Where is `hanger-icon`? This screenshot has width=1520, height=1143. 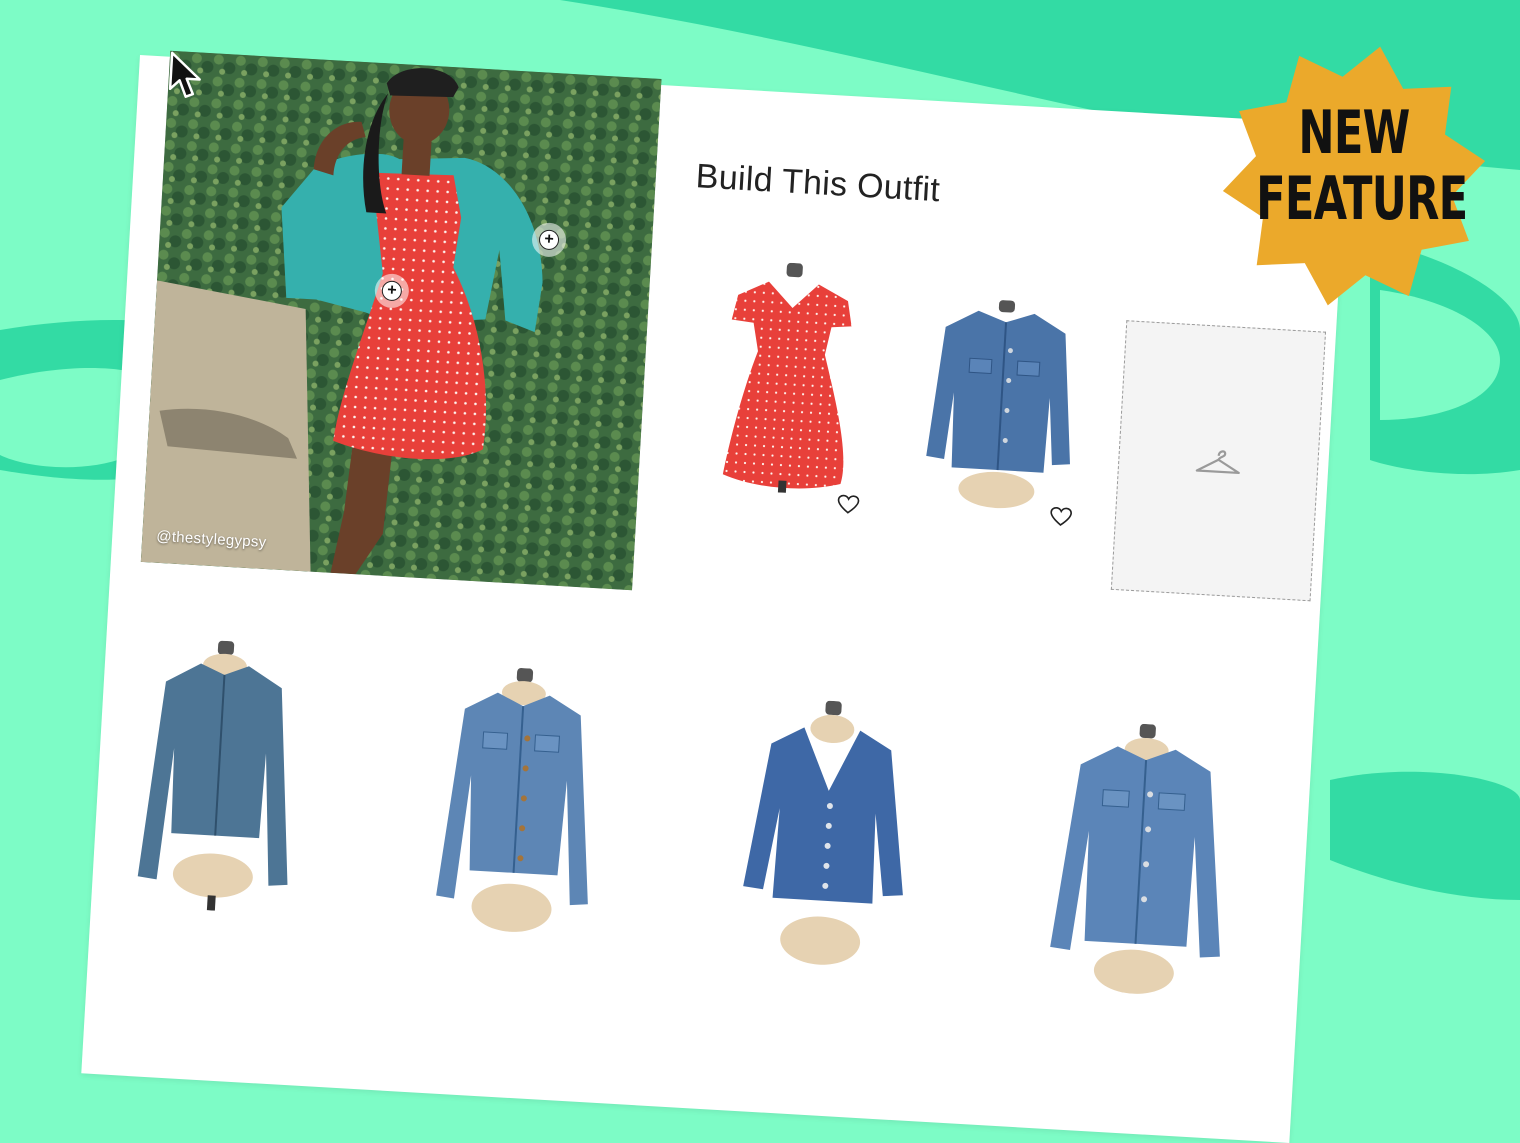 hanger-icon is located at coordinates (1217, 462).